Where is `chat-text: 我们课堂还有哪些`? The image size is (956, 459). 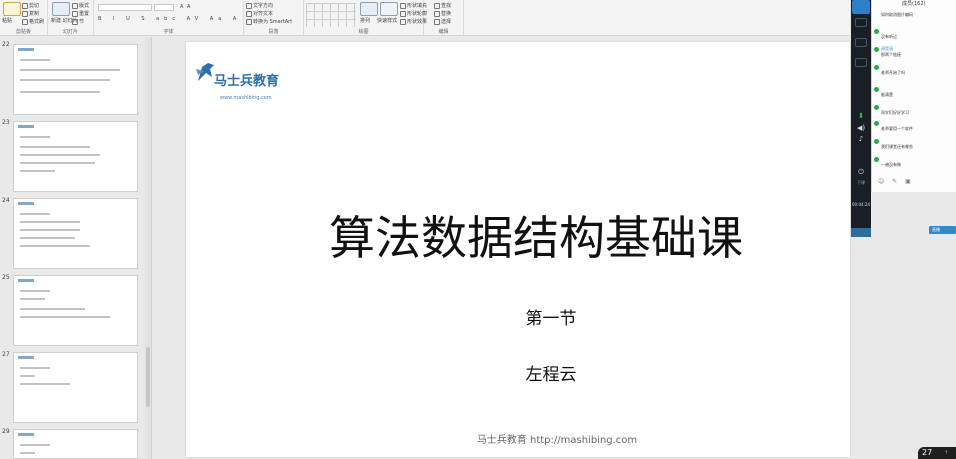 chat-text: 我们课堂还有哪些 is located at coordinates (897, 146).